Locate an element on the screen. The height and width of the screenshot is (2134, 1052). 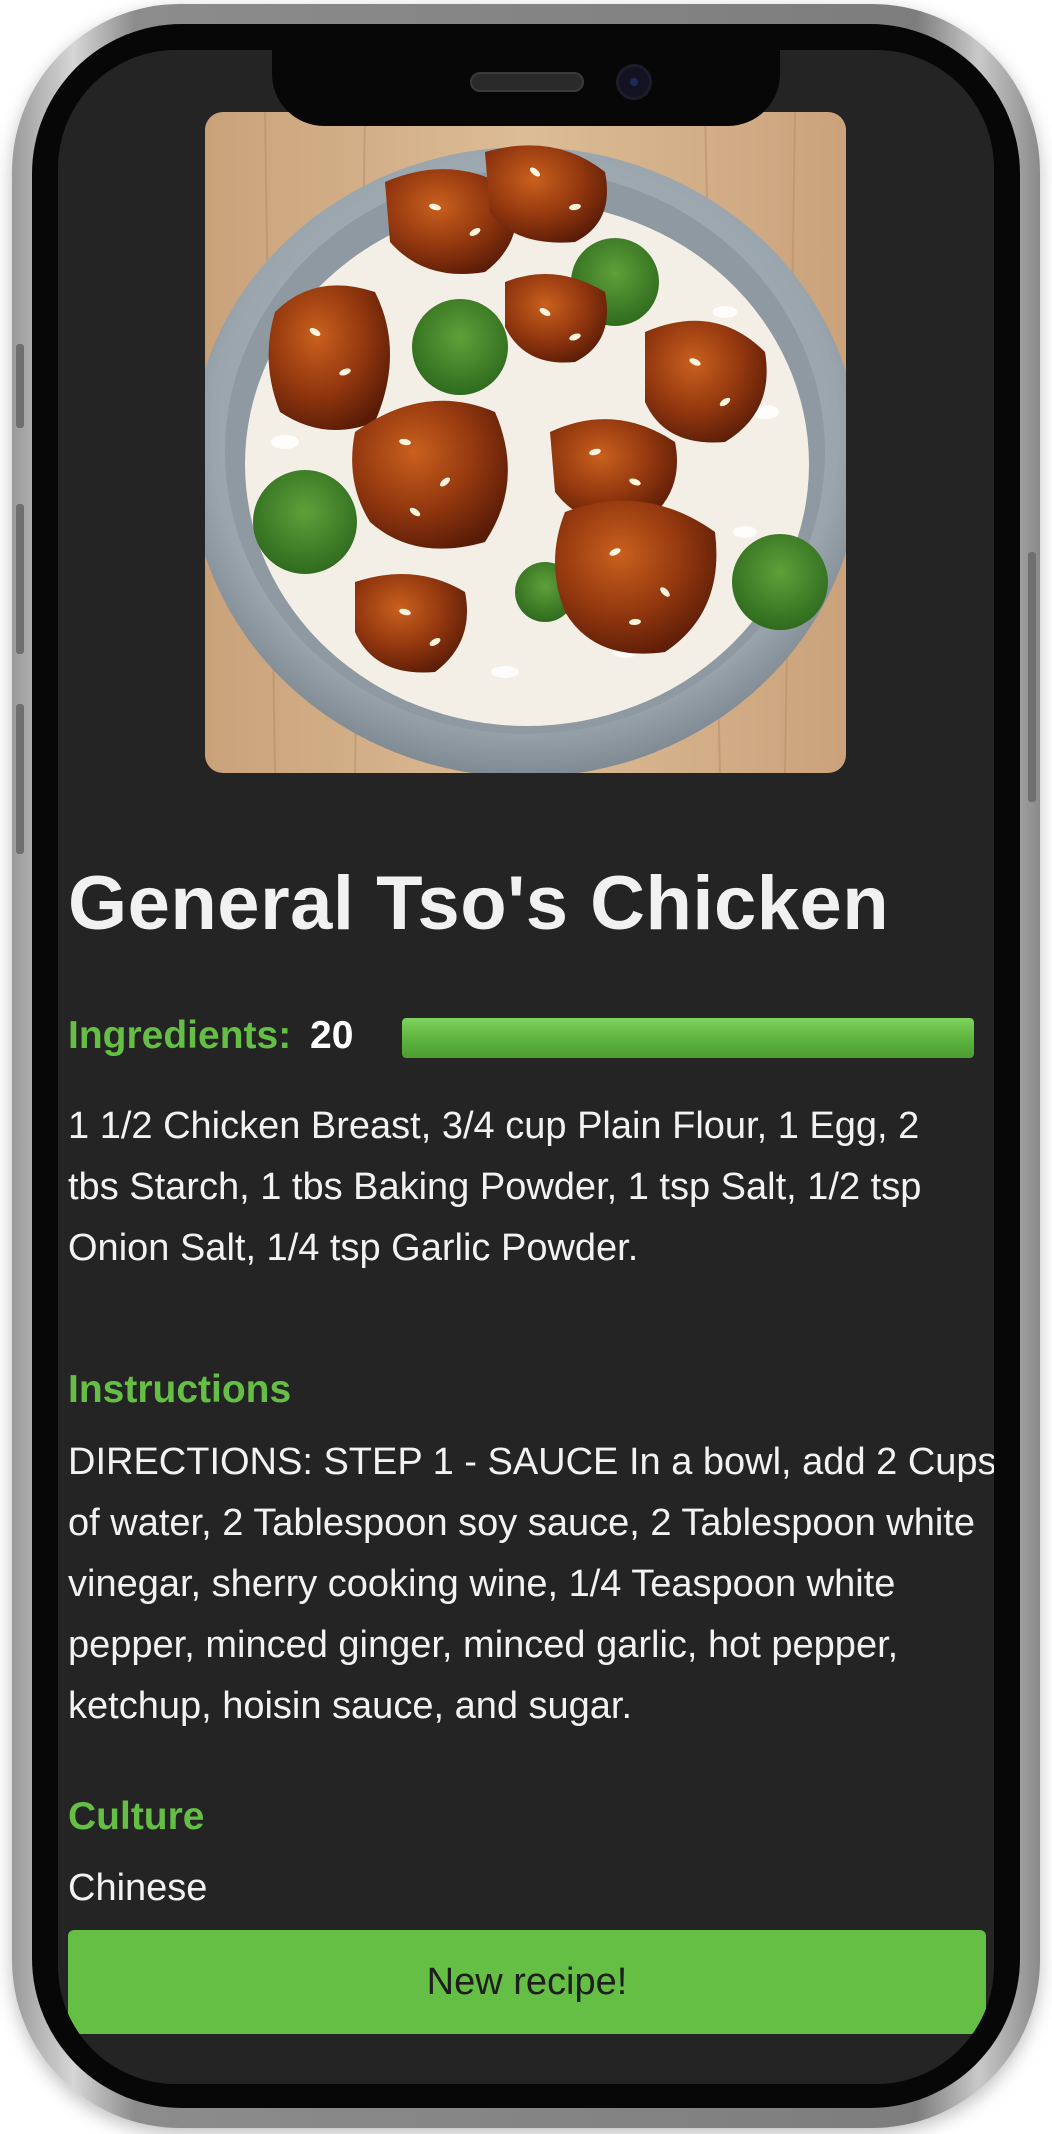
ingredients-progress-fill is located at coordinates (688, 1038).